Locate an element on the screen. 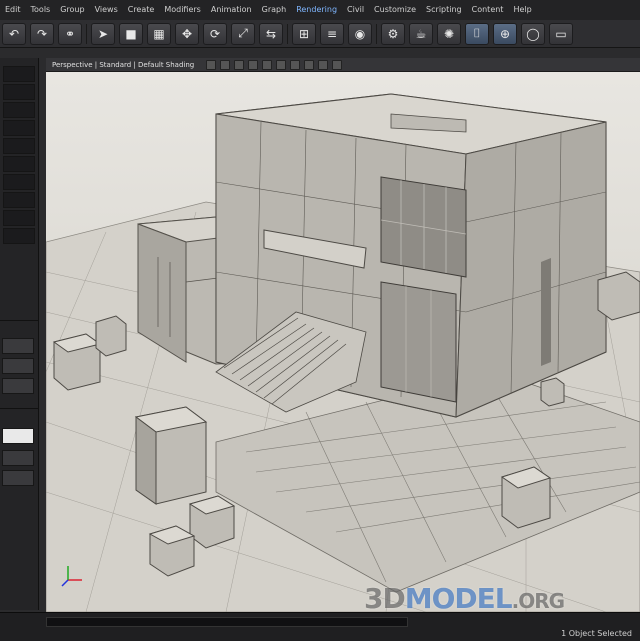 The image size is (640, 641). menu-item-modifiers: Modifiers is located at coordinates (182, 10).